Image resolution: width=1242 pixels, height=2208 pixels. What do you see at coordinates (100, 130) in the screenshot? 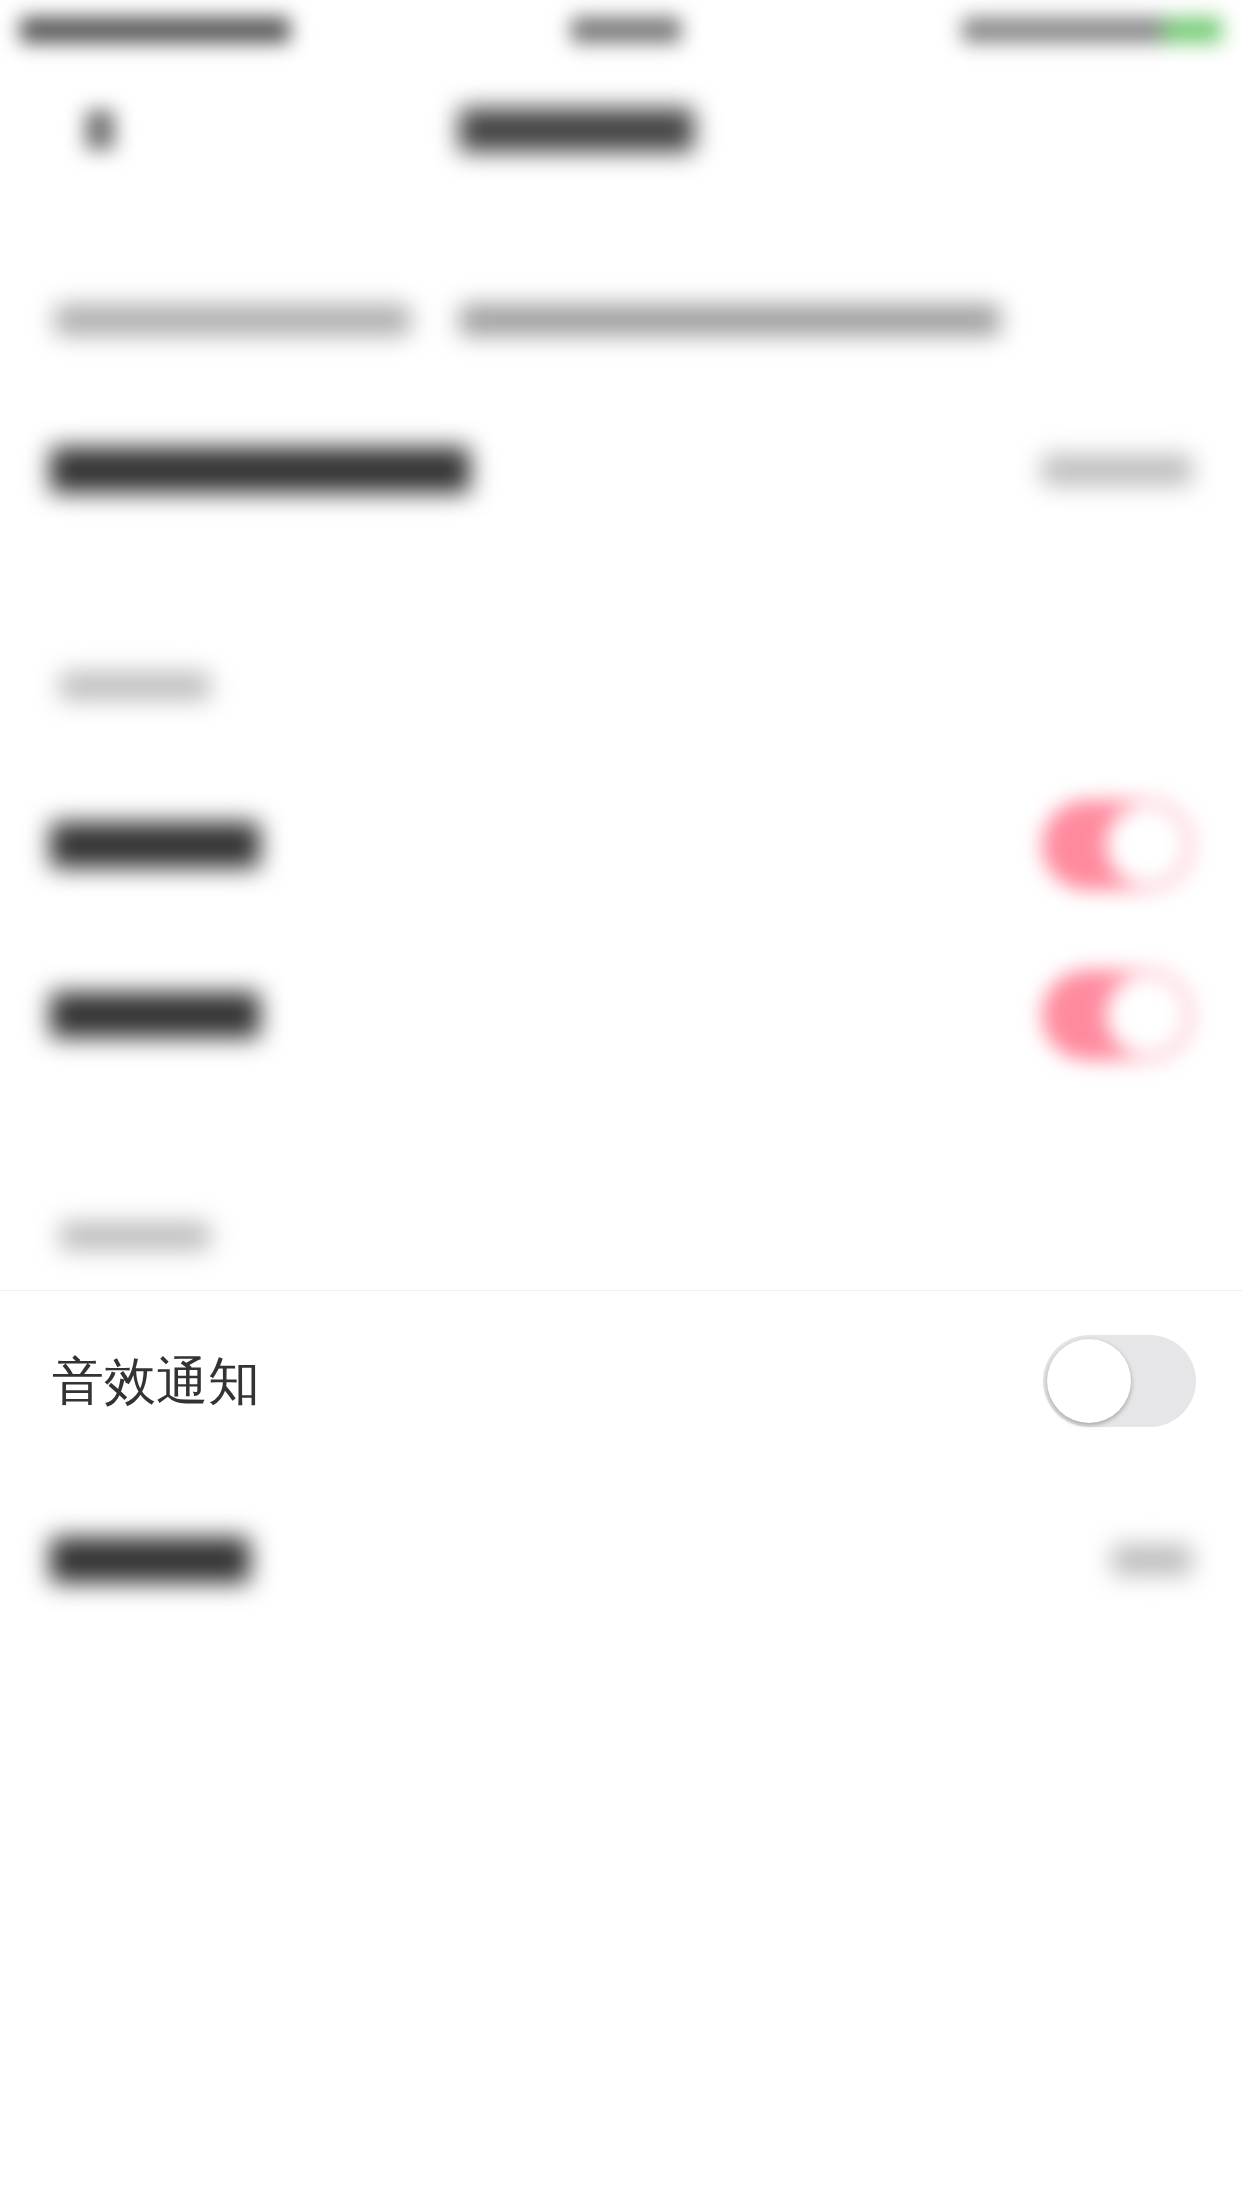
I see `blurred-text` at bounding box center [100, 130].